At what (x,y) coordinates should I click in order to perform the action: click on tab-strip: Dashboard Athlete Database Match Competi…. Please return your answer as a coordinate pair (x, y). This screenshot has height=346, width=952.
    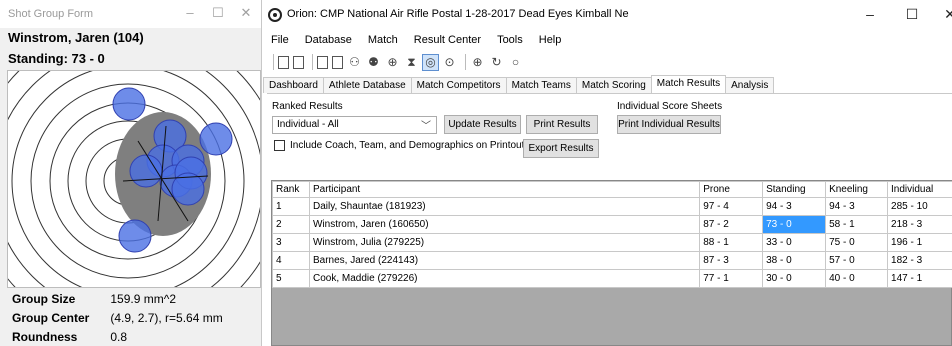
    Looking at the image, I should click on (519, 84).